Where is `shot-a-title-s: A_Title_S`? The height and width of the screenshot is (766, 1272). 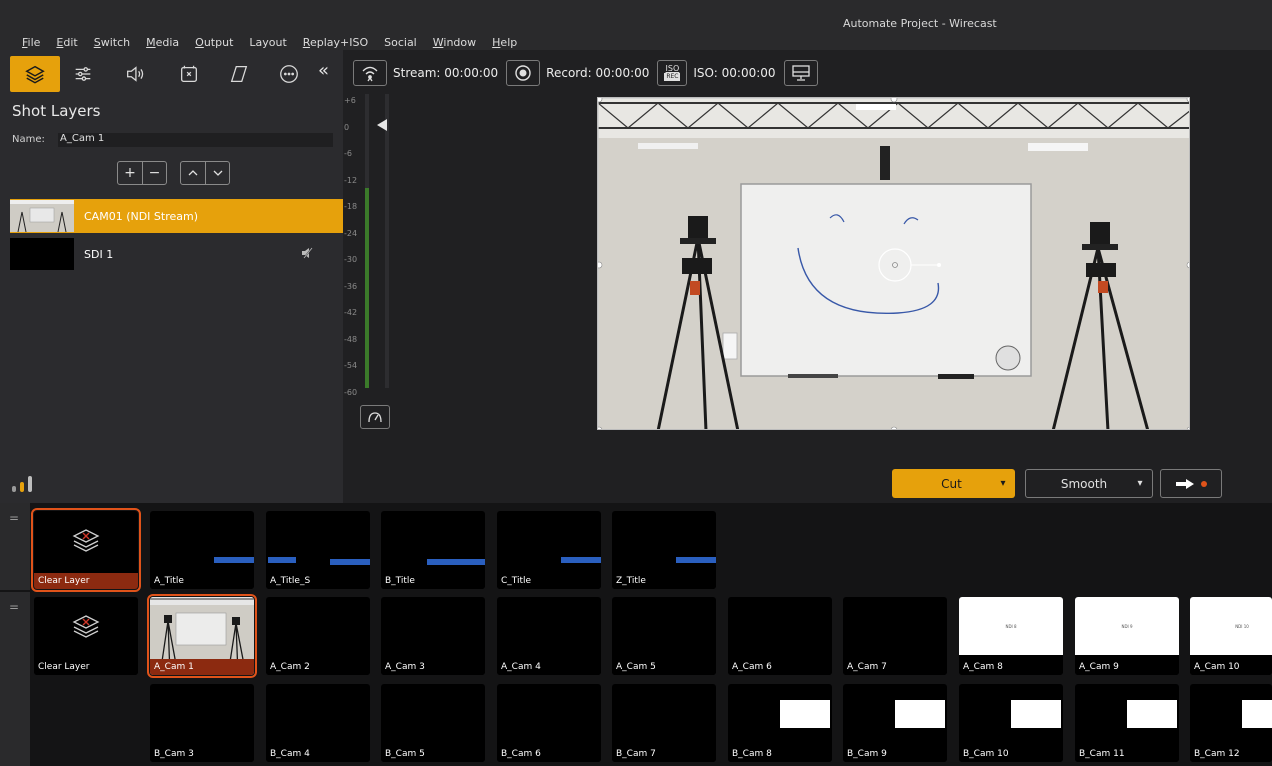 shot-a-title-s: A_Title_S is located at coordinates (318, 550).